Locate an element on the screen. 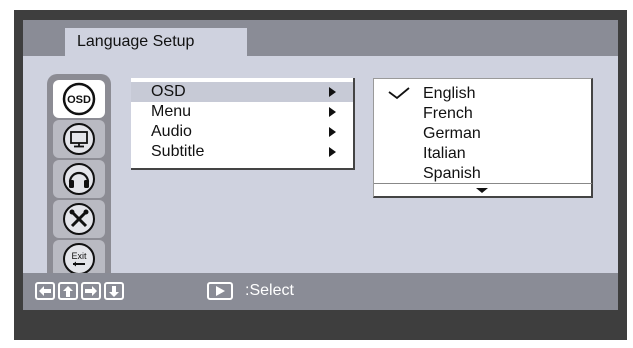 The image size is (633, 348). arrow-right-icon is located at coordinates (91, 291).